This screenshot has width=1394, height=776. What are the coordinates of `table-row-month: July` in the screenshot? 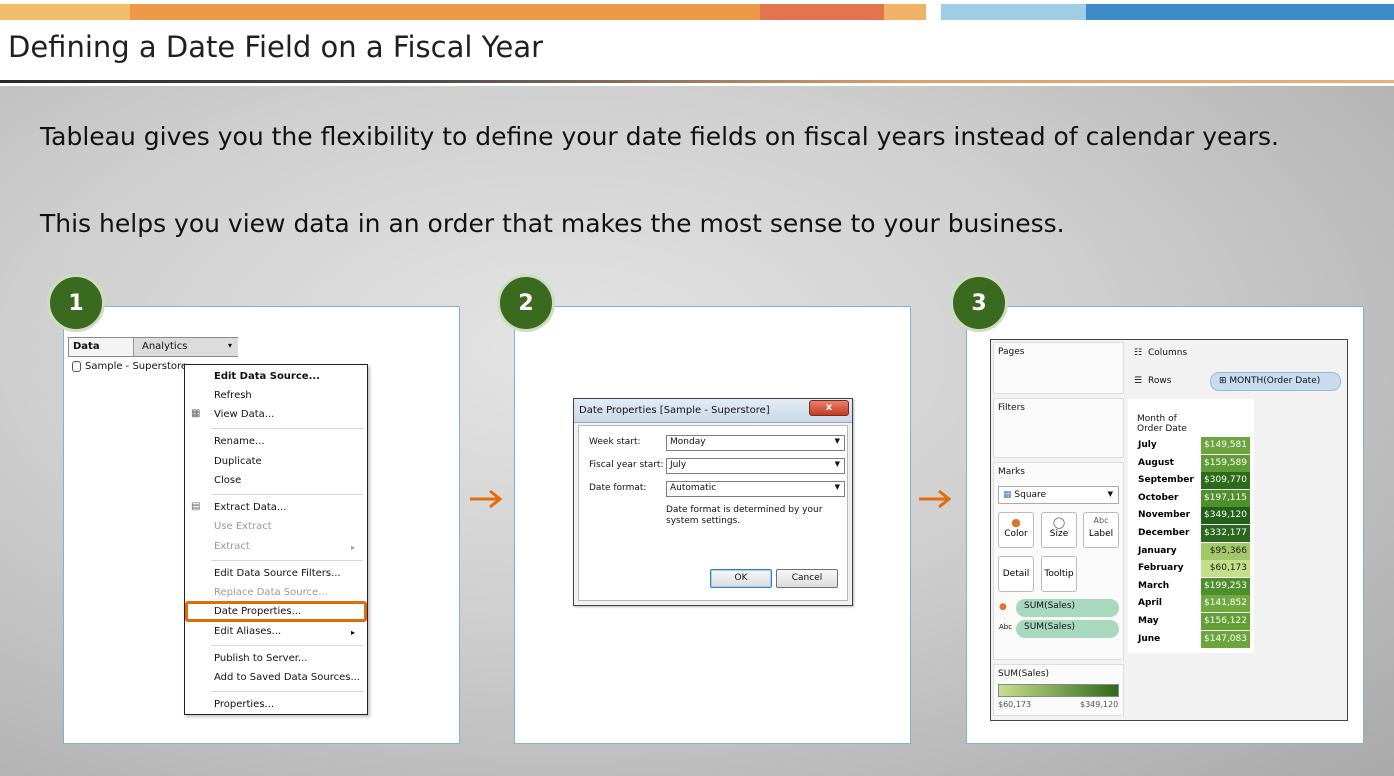 It's located at (1147, 445).